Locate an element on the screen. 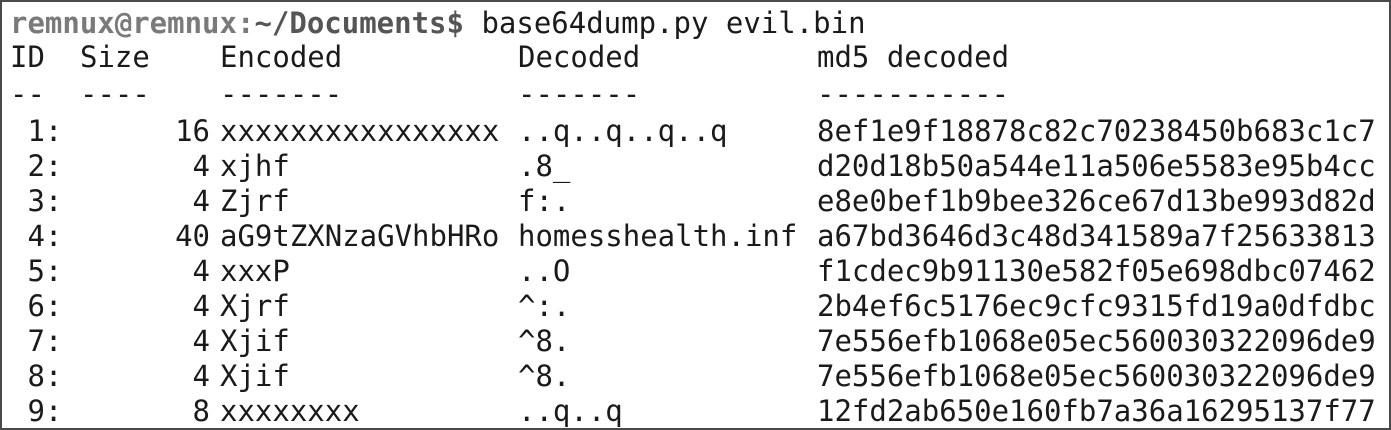  row-md5: a67bd3646d3c48d341589a7f25633813 is located at coordinates (1096, 236).